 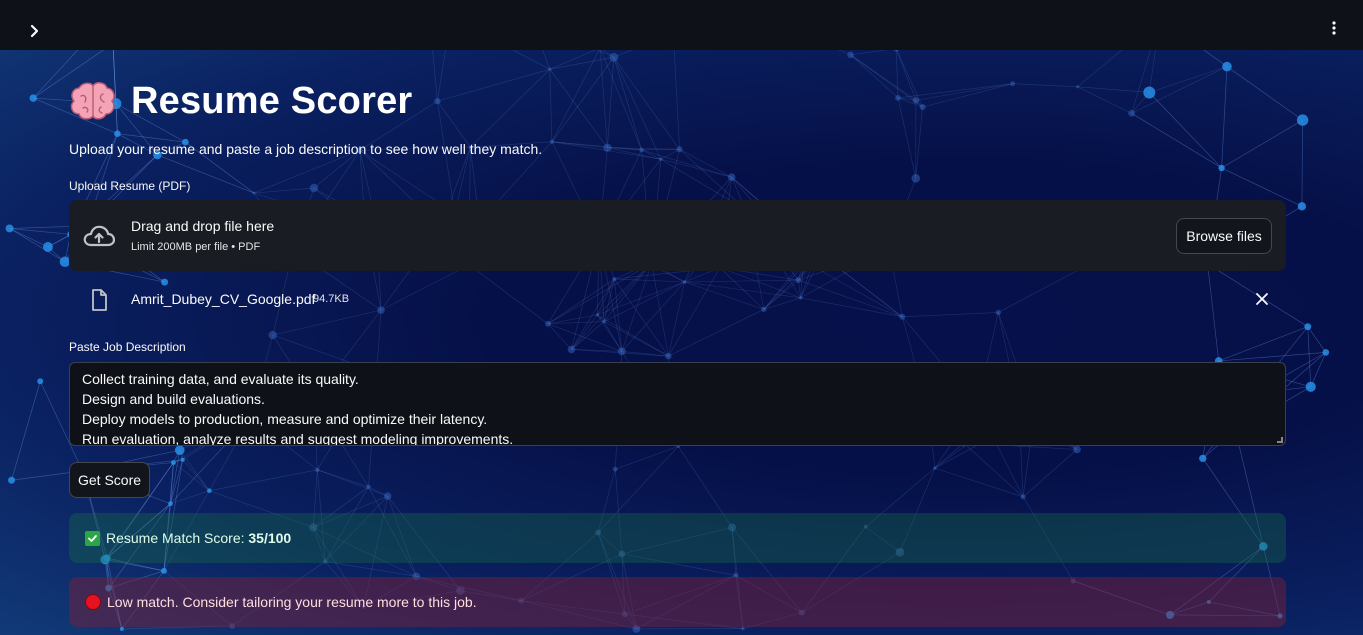 What do you see at coordinates (109, 480) in the screenshot?
I see `get-score-button: Get Score` at bounding box center [109, 480].